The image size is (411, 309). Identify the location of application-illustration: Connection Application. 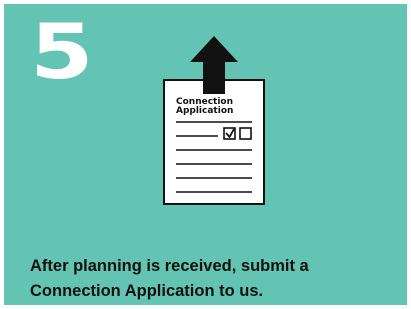
(214, 120).